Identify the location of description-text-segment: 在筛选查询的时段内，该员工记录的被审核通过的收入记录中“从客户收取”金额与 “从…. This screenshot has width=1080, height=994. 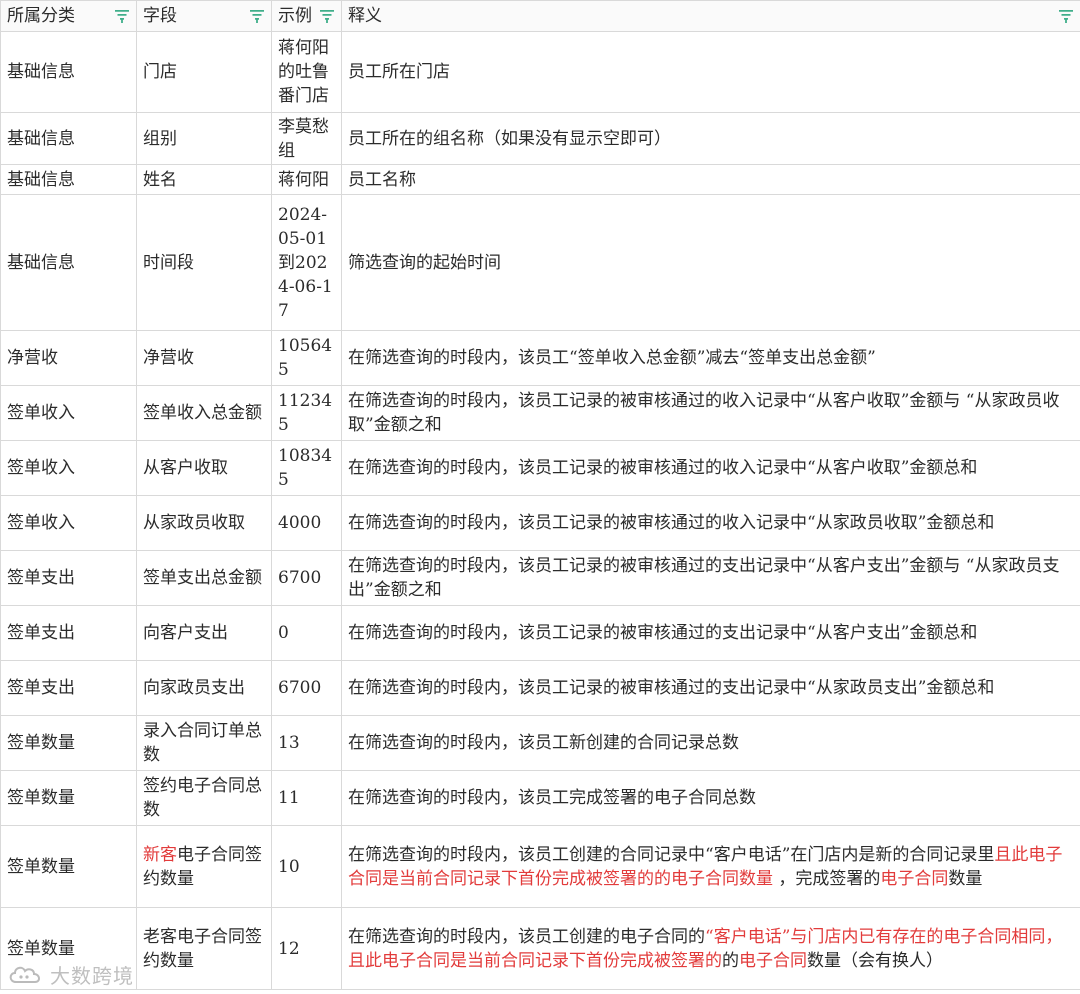
(704, 413).